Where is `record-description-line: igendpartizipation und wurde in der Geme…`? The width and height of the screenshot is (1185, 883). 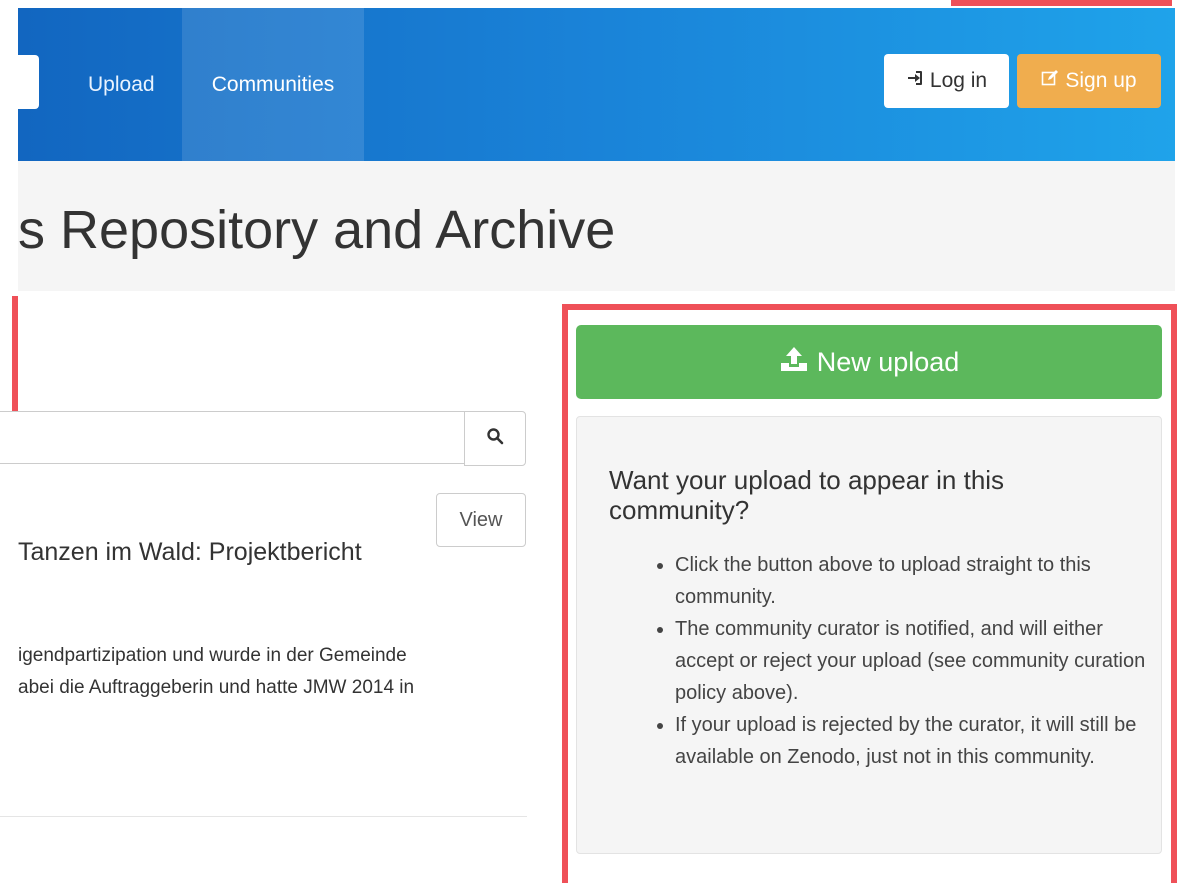
record-description-line: igendpartizipation und wurde in der Geme… is located at coordinates (212, 655).